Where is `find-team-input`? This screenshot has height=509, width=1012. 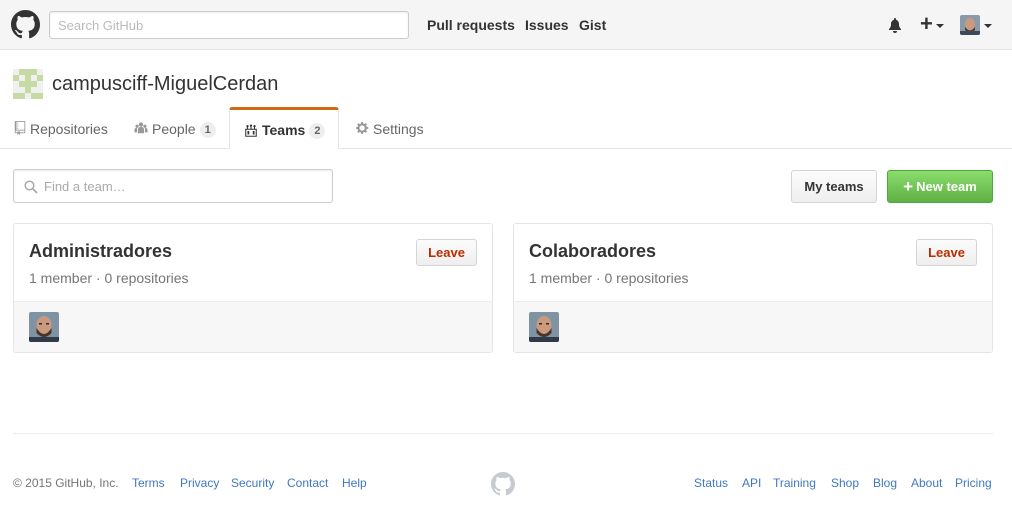 find-team-input is located at coordinates (186, 186).